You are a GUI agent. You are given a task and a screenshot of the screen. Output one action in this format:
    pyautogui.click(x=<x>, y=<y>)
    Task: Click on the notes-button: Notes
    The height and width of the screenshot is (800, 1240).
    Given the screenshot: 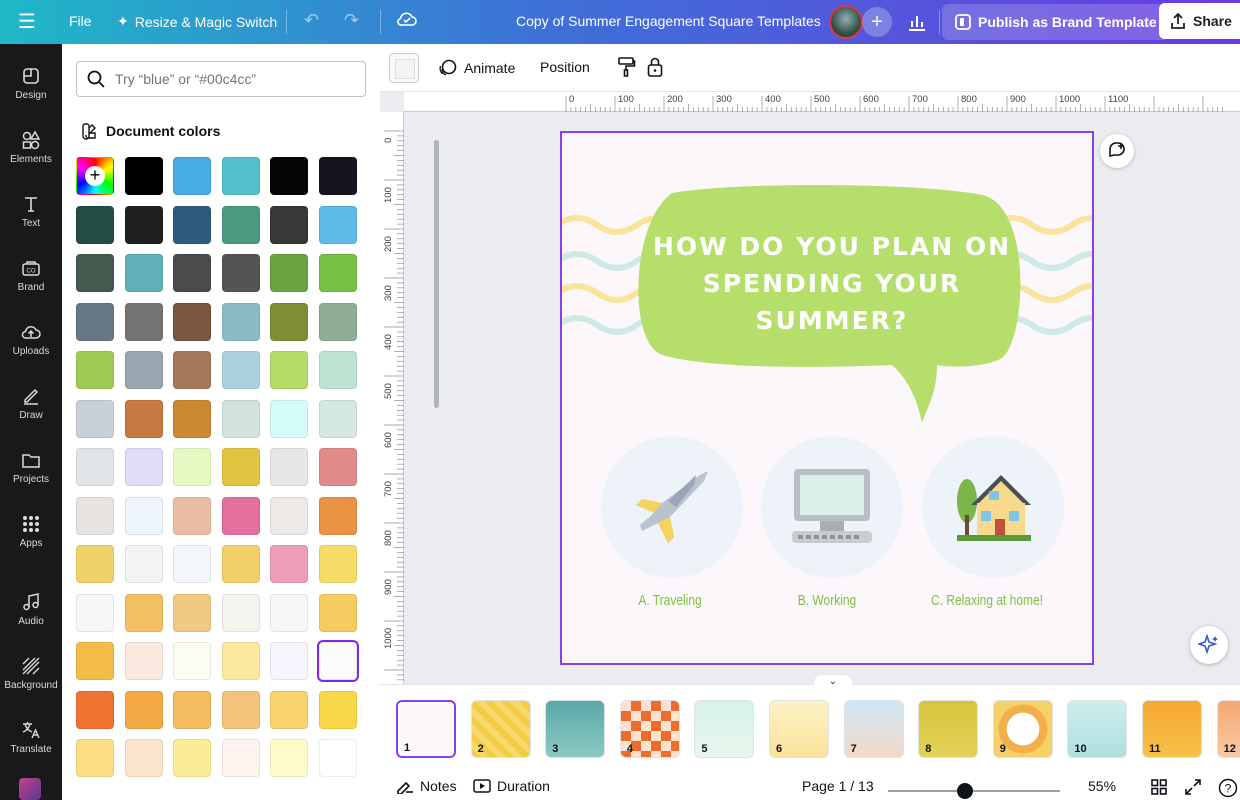 What is the action you would take?
    pyautogui.click(x=426, y=786)
    